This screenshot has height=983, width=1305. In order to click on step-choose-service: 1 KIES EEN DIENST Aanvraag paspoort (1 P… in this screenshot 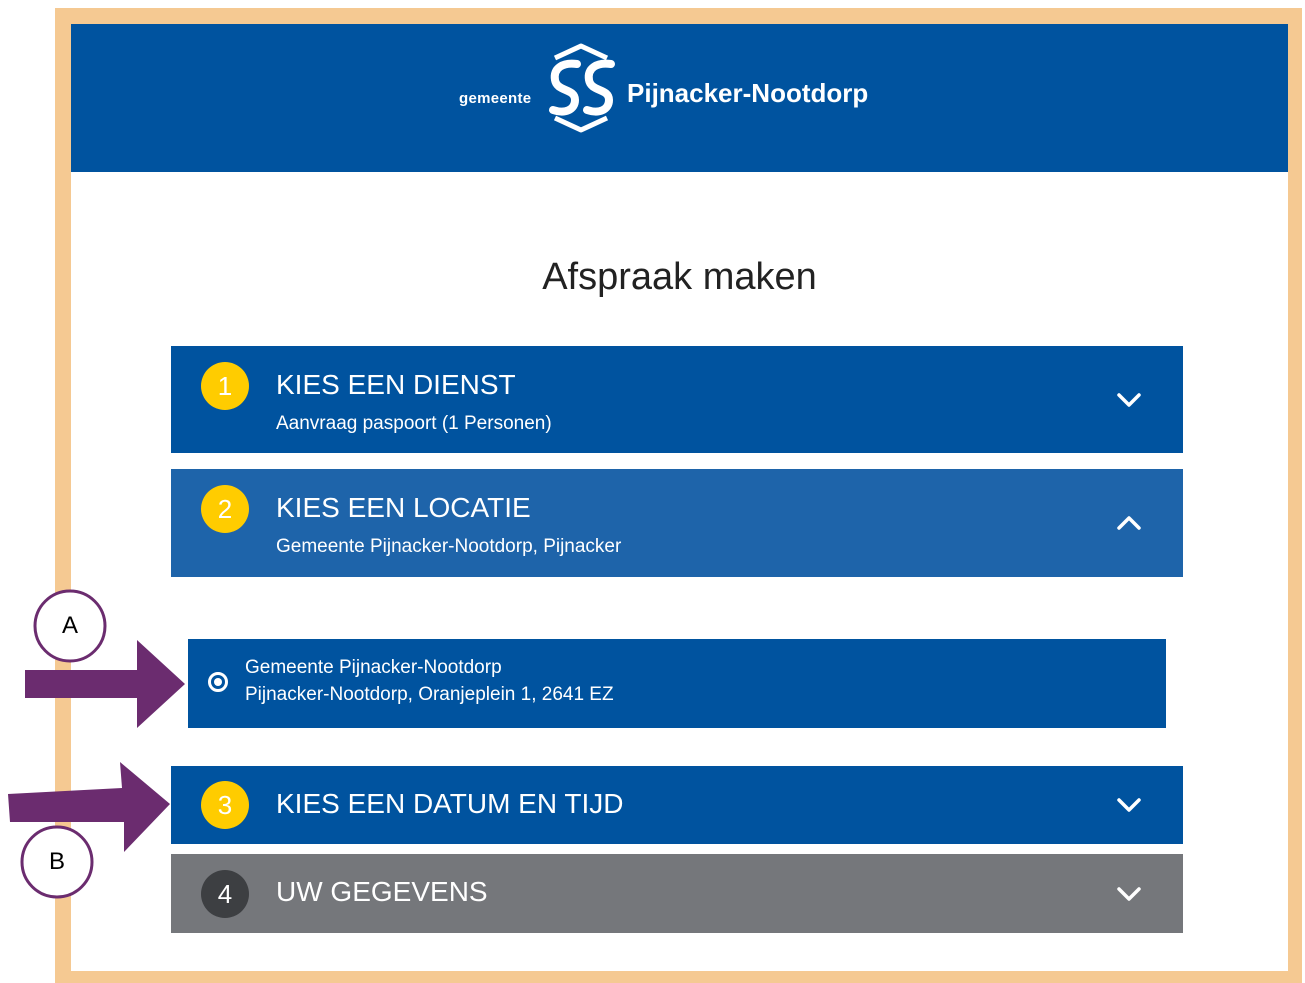, I will do `click(677, 399)`.